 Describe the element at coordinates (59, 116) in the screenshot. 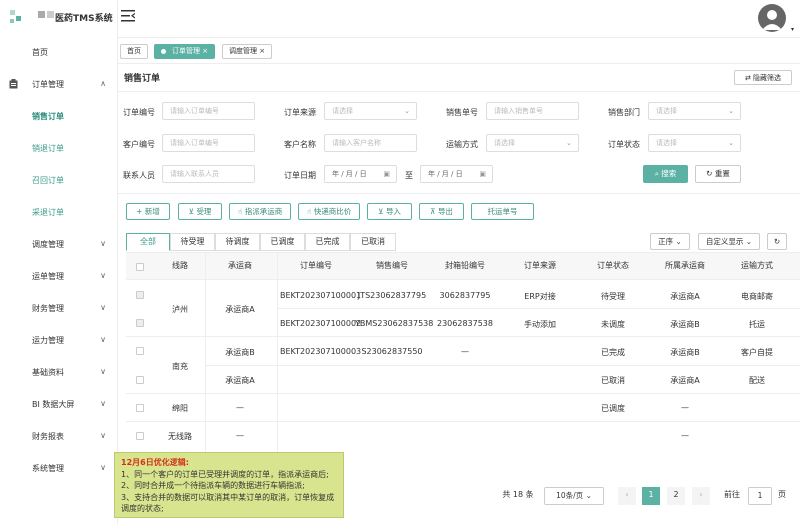

I see `menu-sales-order: 销售订单` at that location.